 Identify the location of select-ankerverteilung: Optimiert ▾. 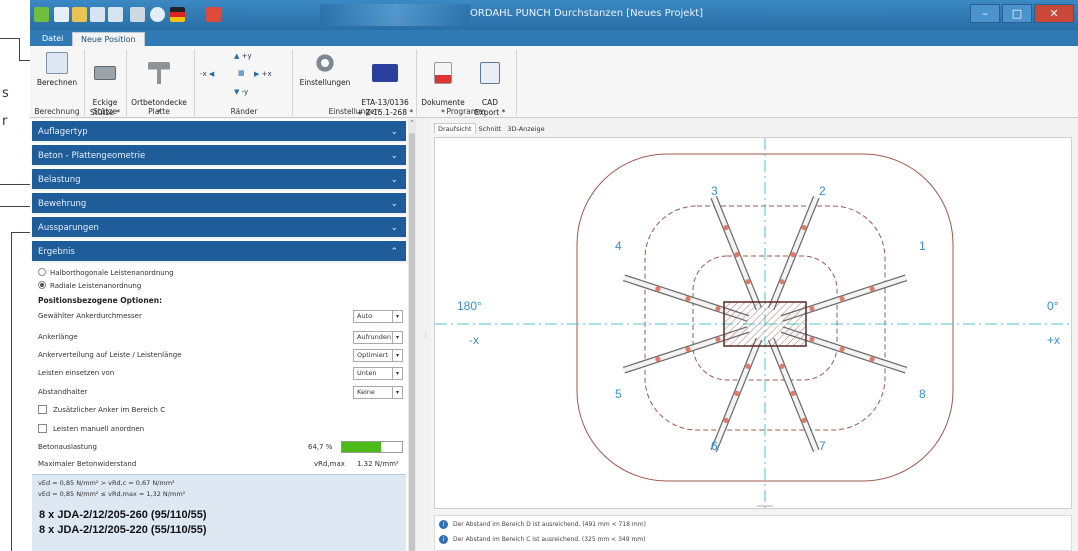
(378, 355).